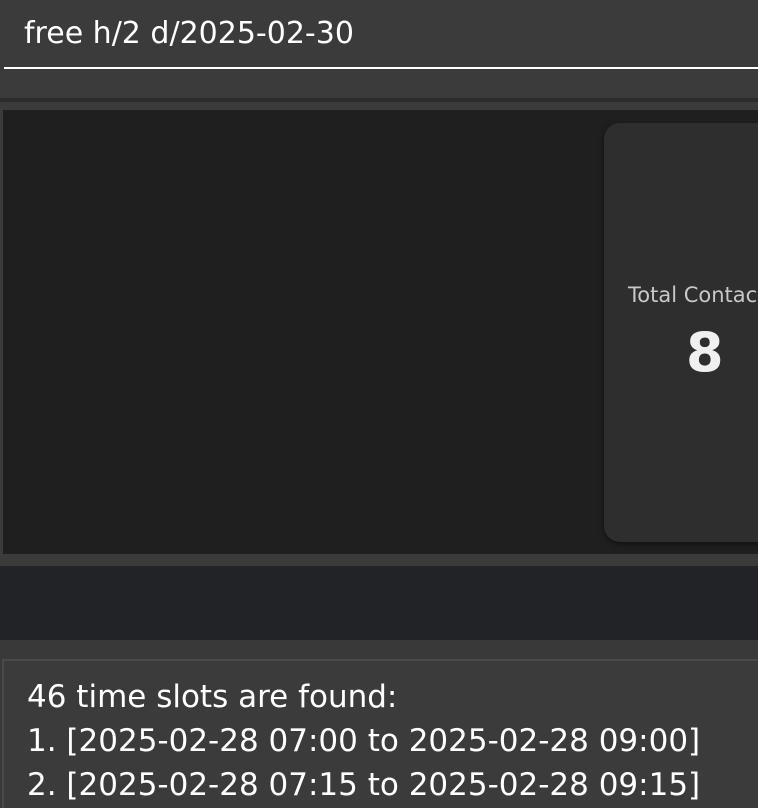  What do you see at coordinates (693, 295) in the screenshot?
I see `total-contacts-label: Total Contac` at bounding box center [693, 295].